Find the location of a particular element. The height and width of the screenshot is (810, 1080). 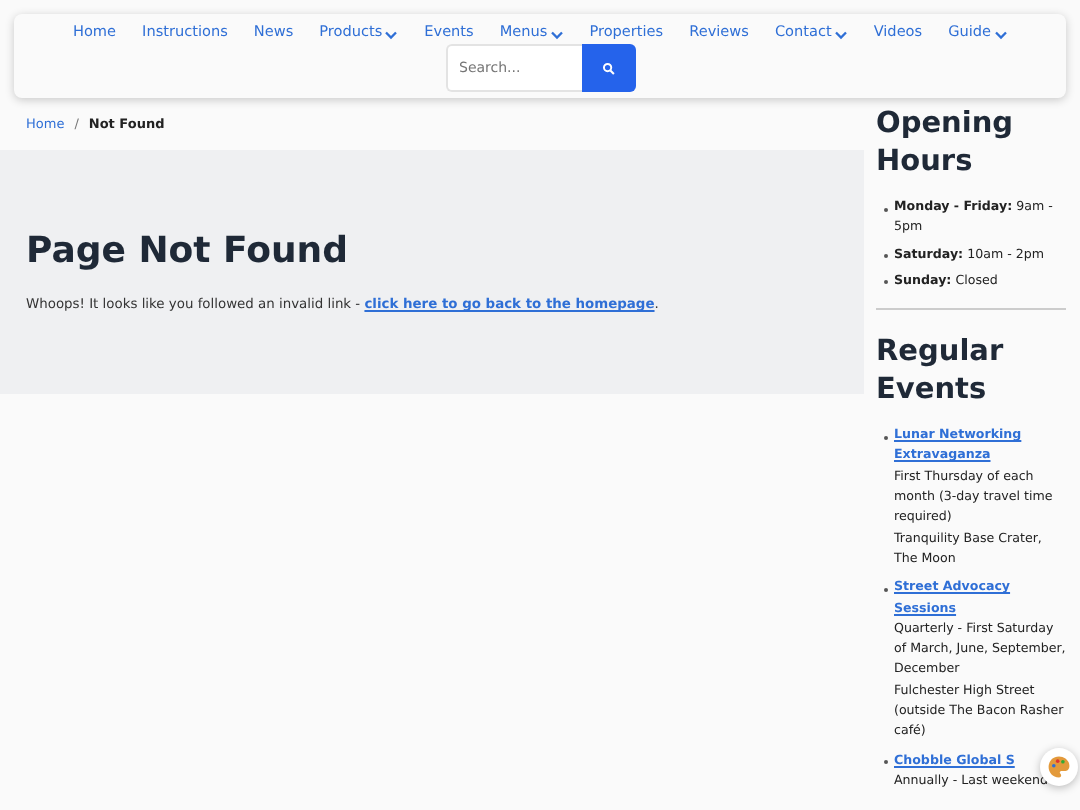

search-icon is located at coordinates (608, 68).